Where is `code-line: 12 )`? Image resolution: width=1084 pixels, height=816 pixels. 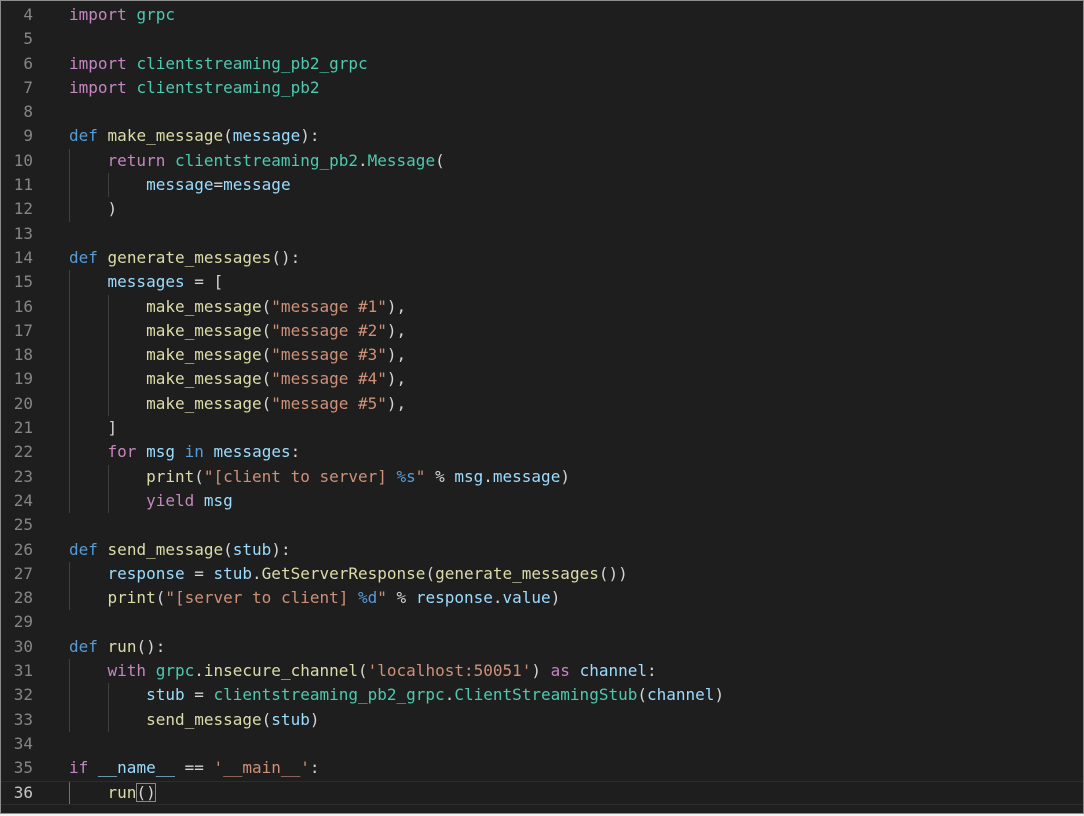
code-line: 12 ) is located at coordinates (542, 209).